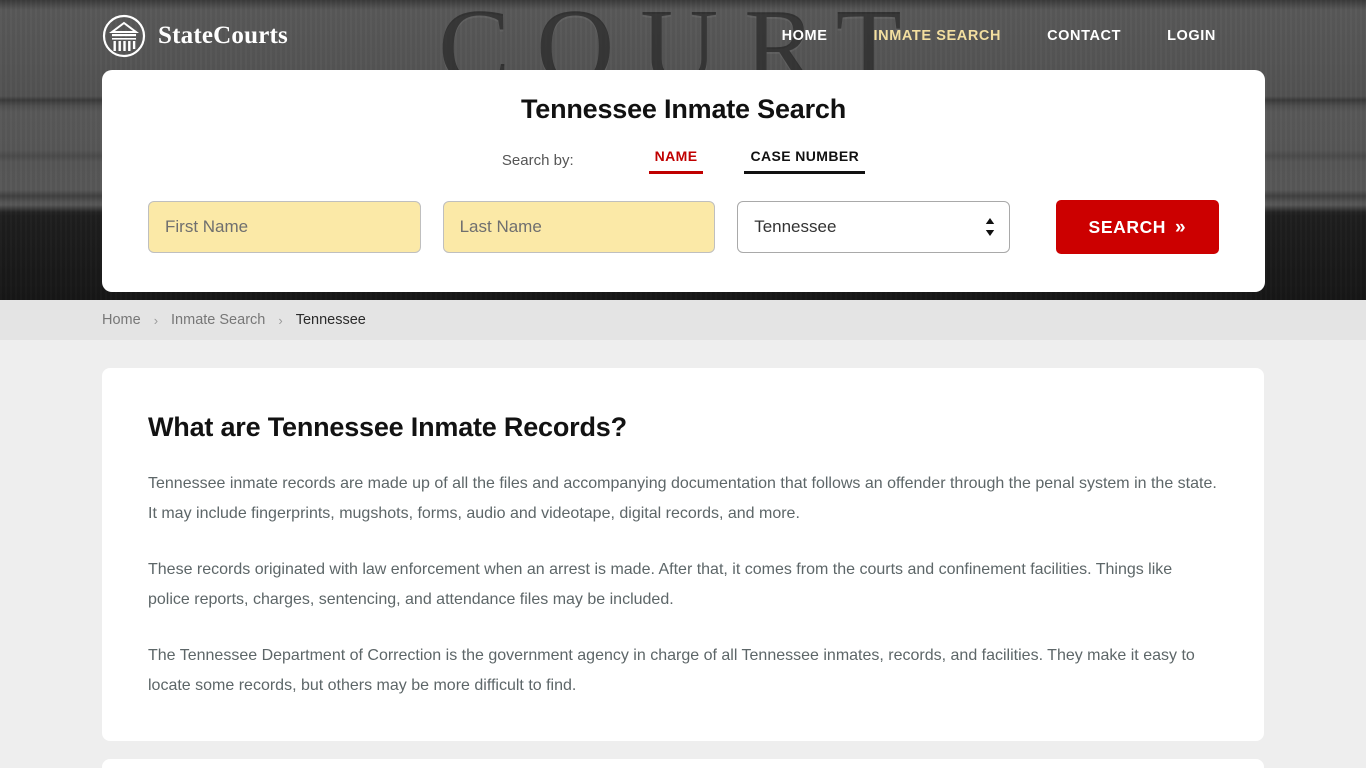 The height and width of the screenshot is (768, 1366). I want to click on page-title: What are Tennessee Inmate Records?, so click(387, 427).